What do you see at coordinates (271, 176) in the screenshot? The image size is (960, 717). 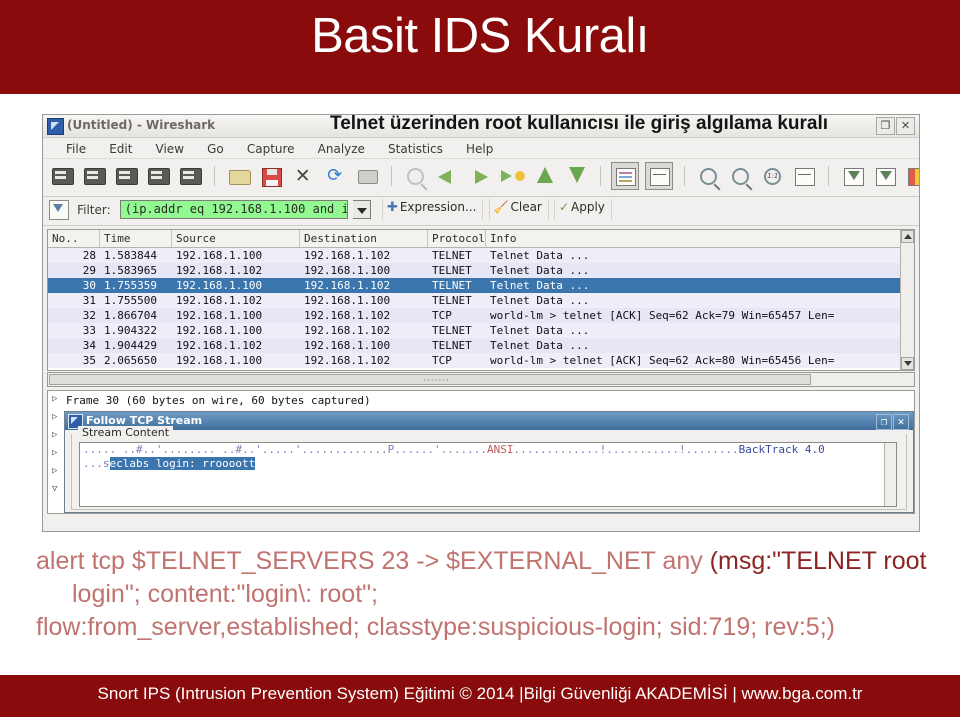 I see `save-file-icon` at bounding box center [271, 176].